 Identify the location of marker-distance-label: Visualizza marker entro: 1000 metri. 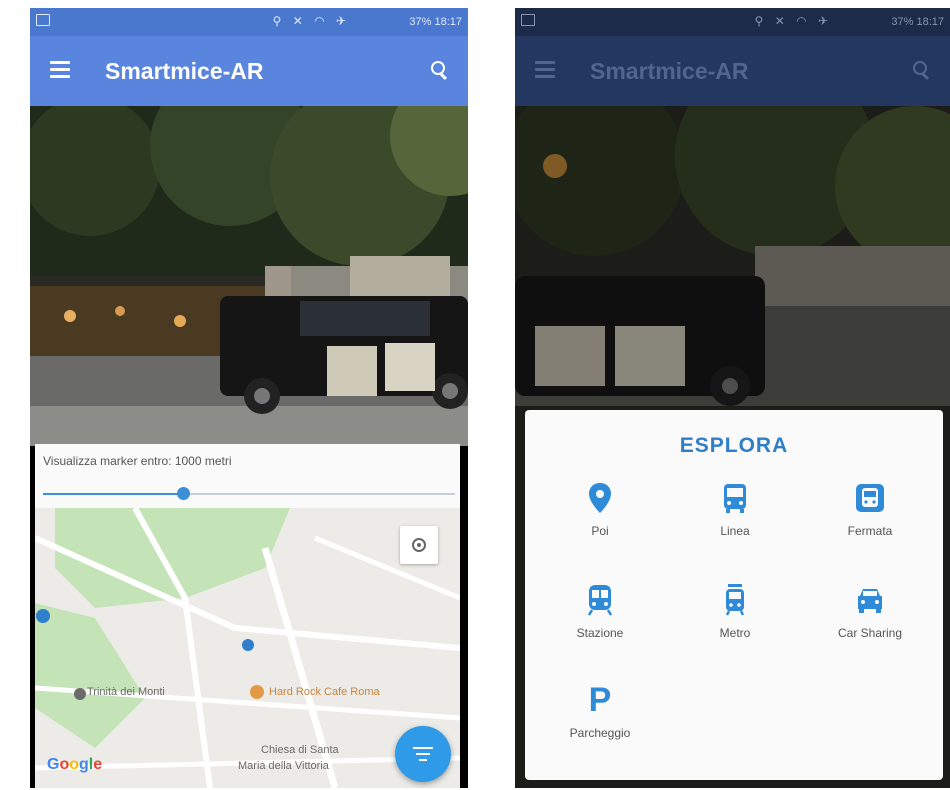
(137, 461).